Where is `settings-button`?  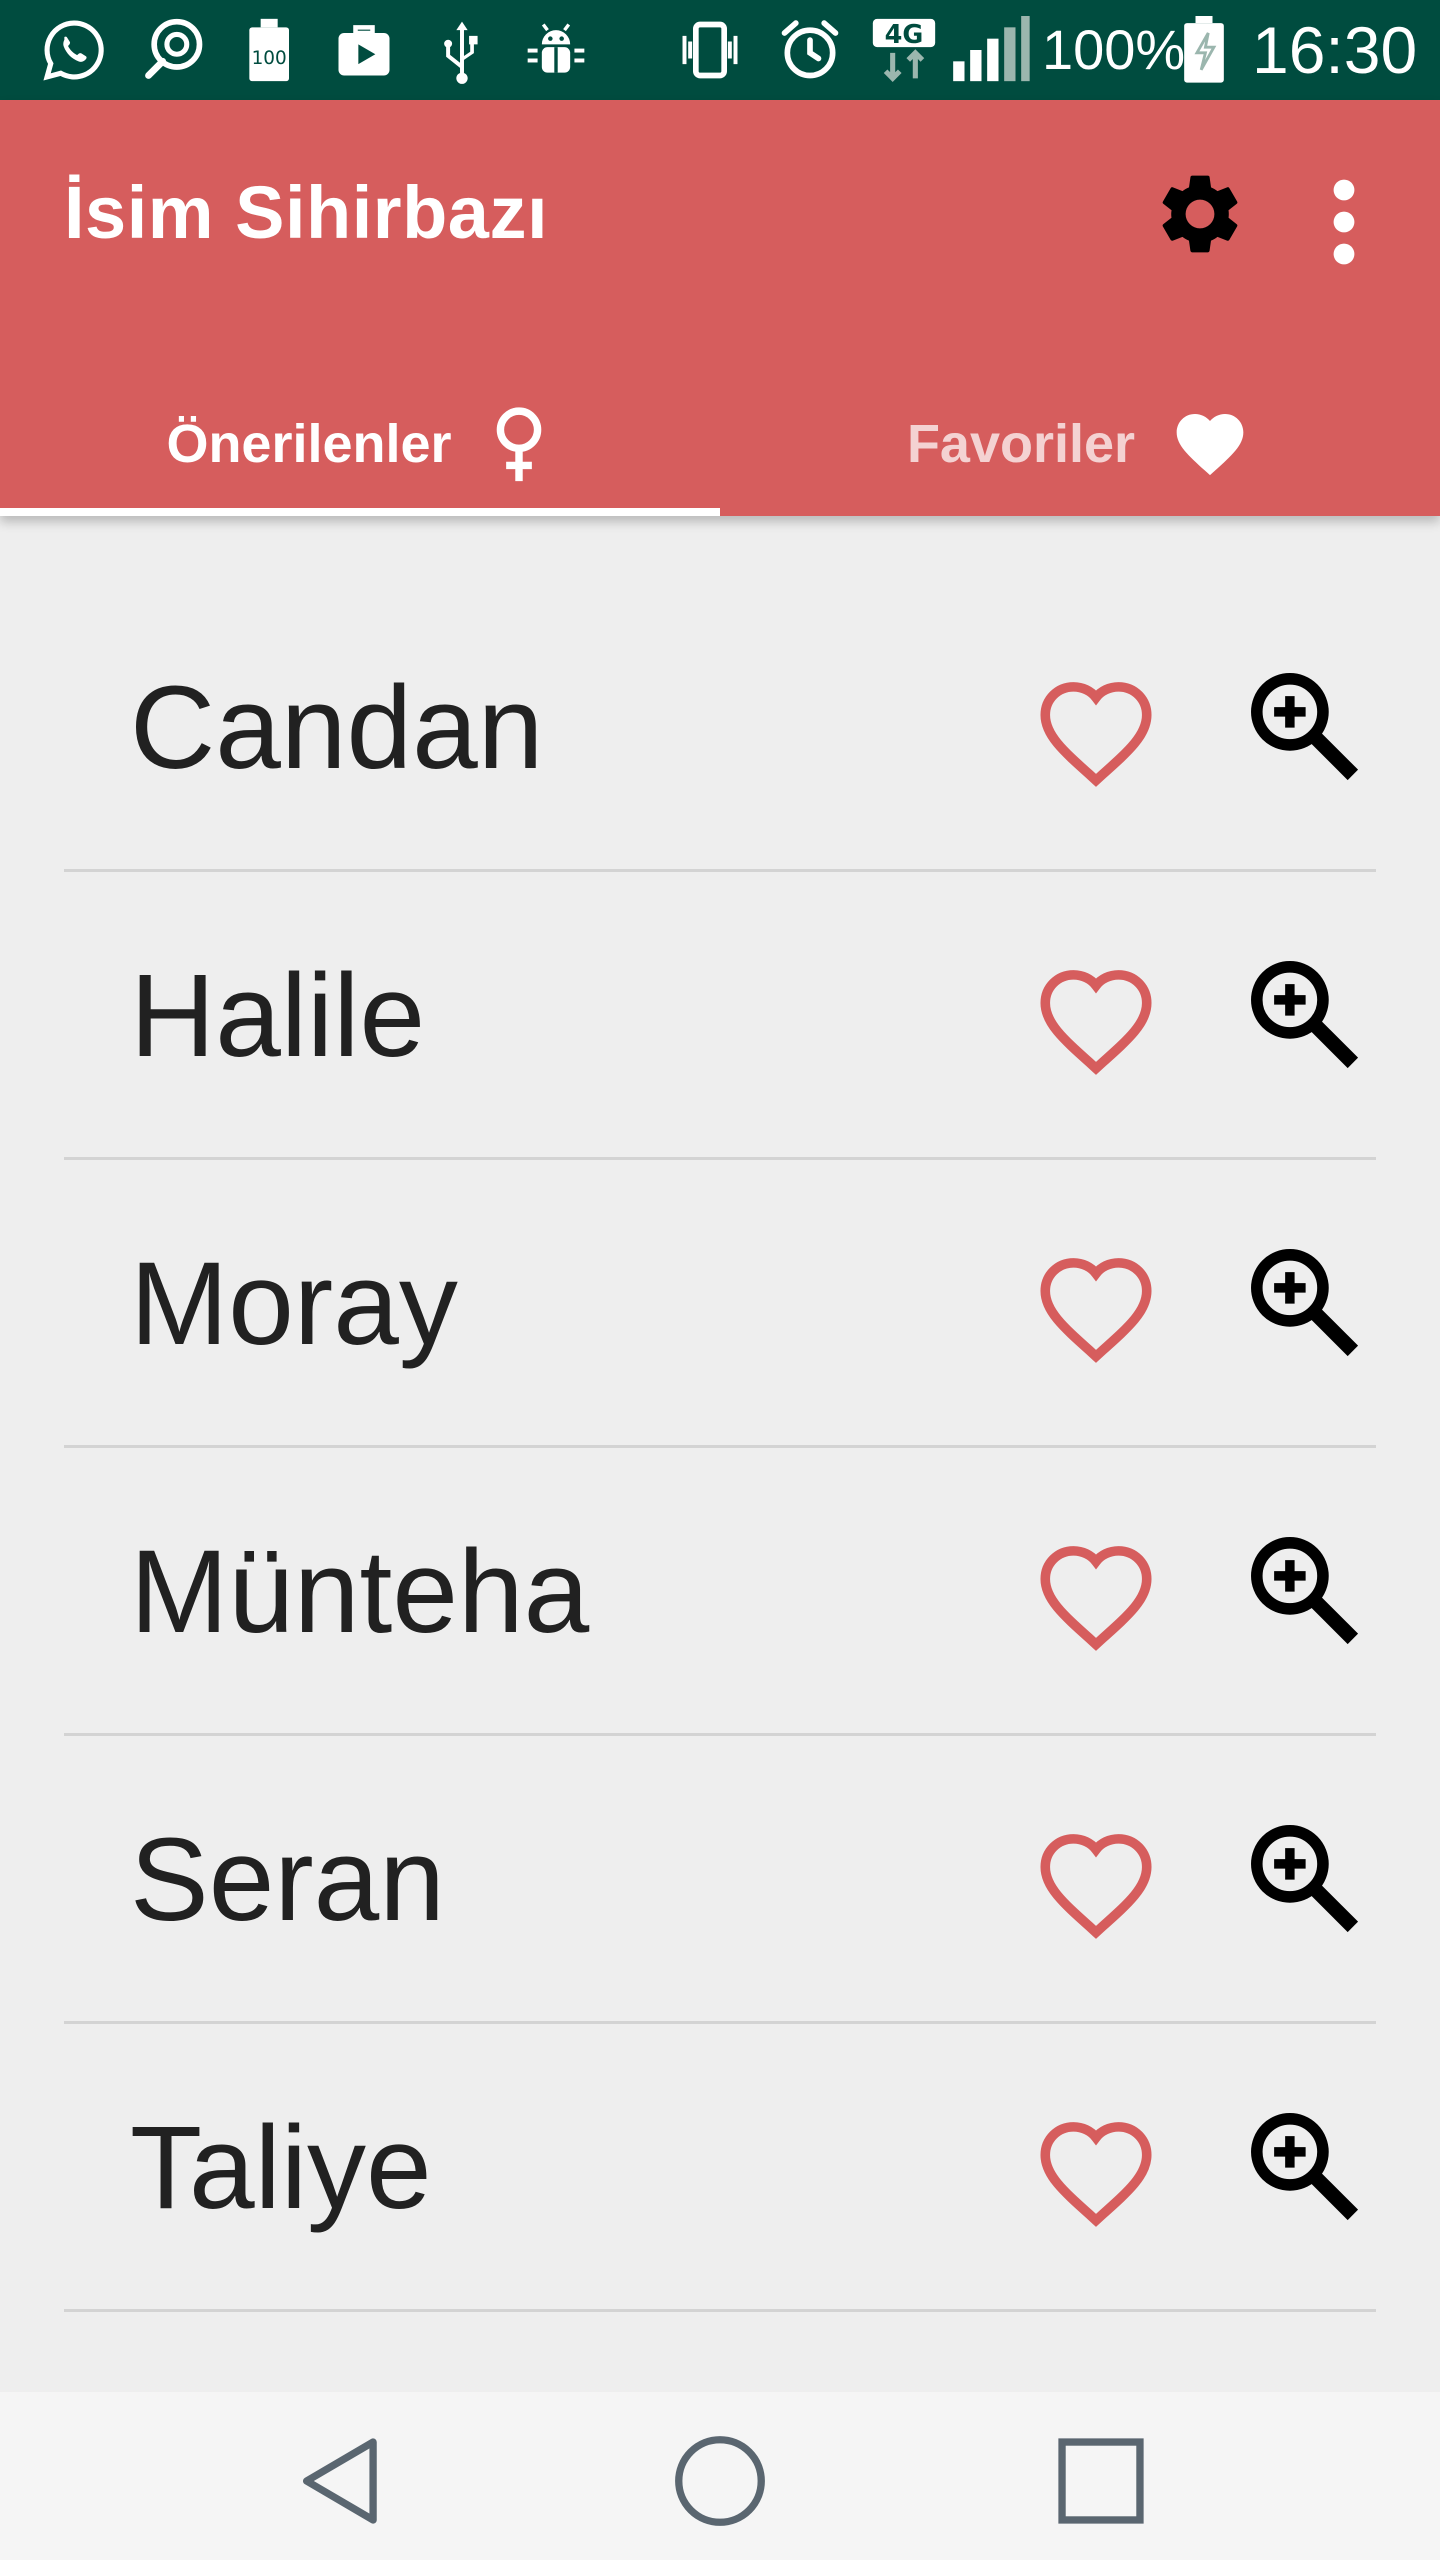 settings-button is located at coordinates (1200, 214).